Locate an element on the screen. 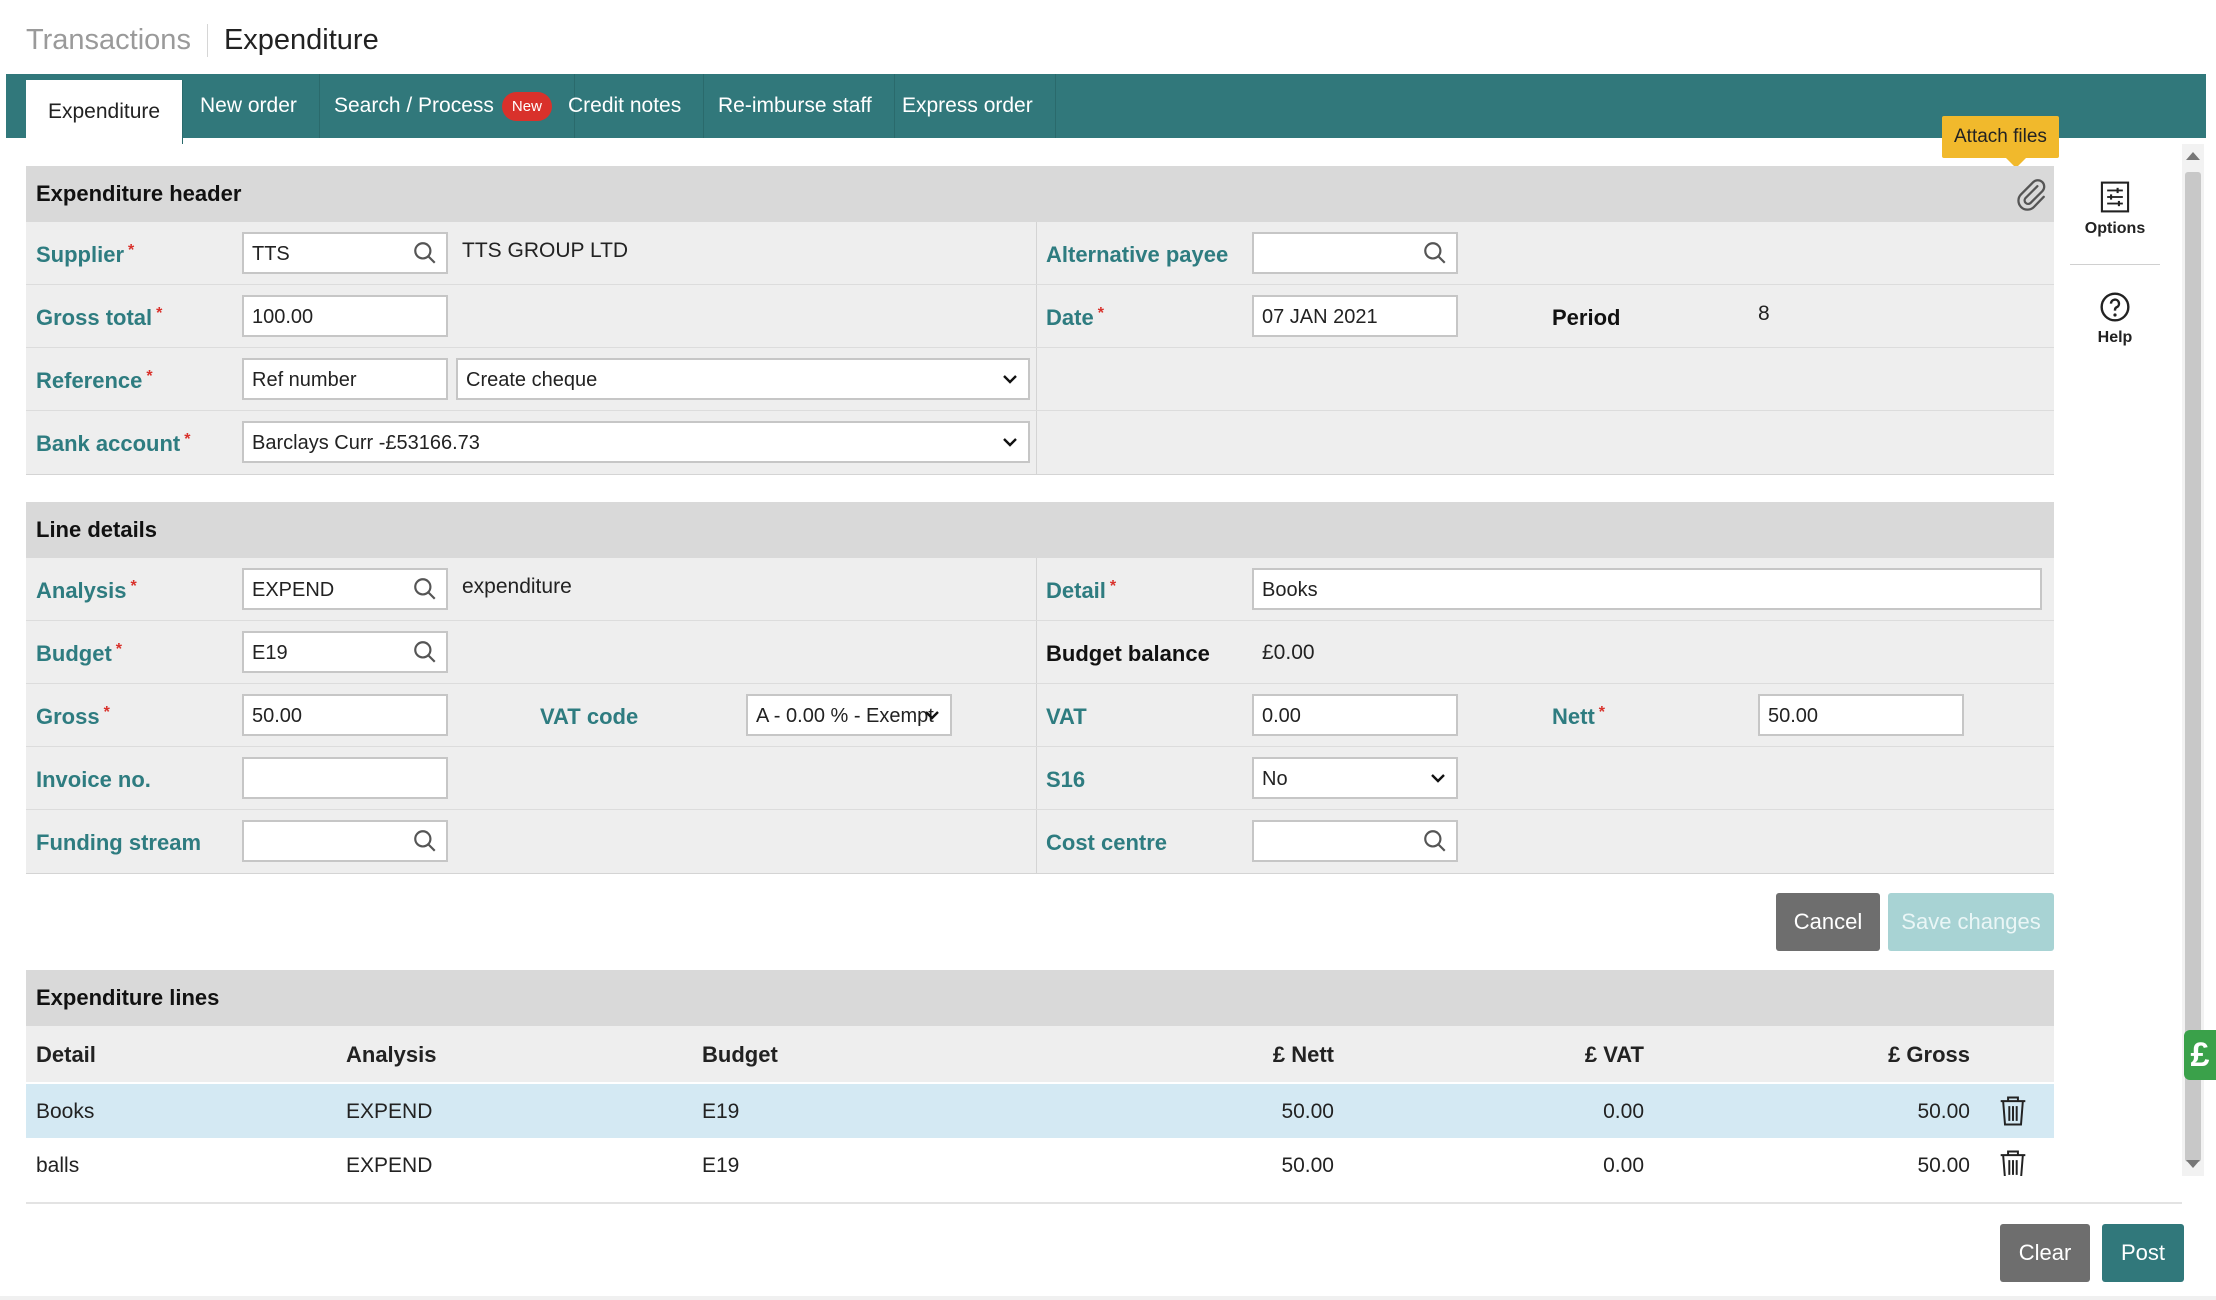 This screenshot has height=1300, width=2216. alternative-payee-input is located at coordinates (1355, 253).